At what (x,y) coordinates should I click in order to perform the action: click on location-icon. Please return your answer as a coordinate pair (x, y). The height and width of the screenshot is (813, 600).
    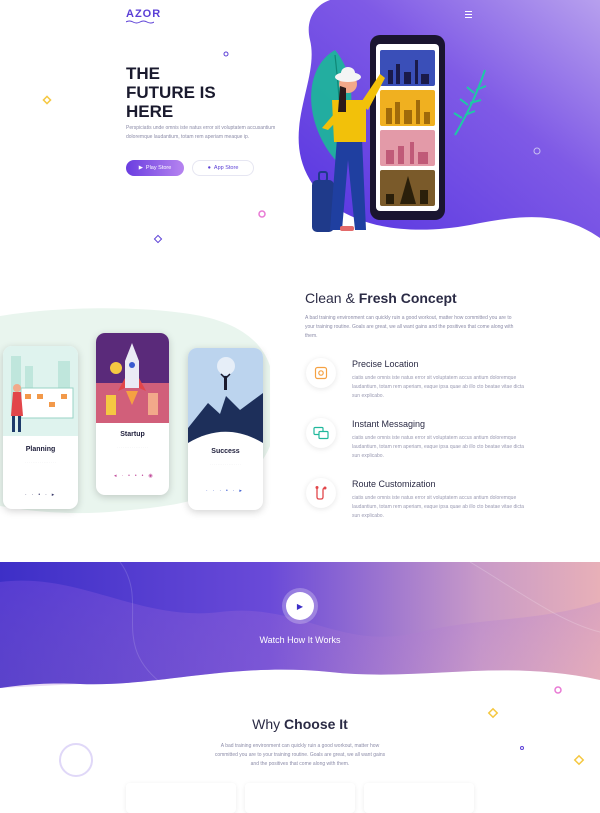
    Looking at the image, I should click on (321, 373).